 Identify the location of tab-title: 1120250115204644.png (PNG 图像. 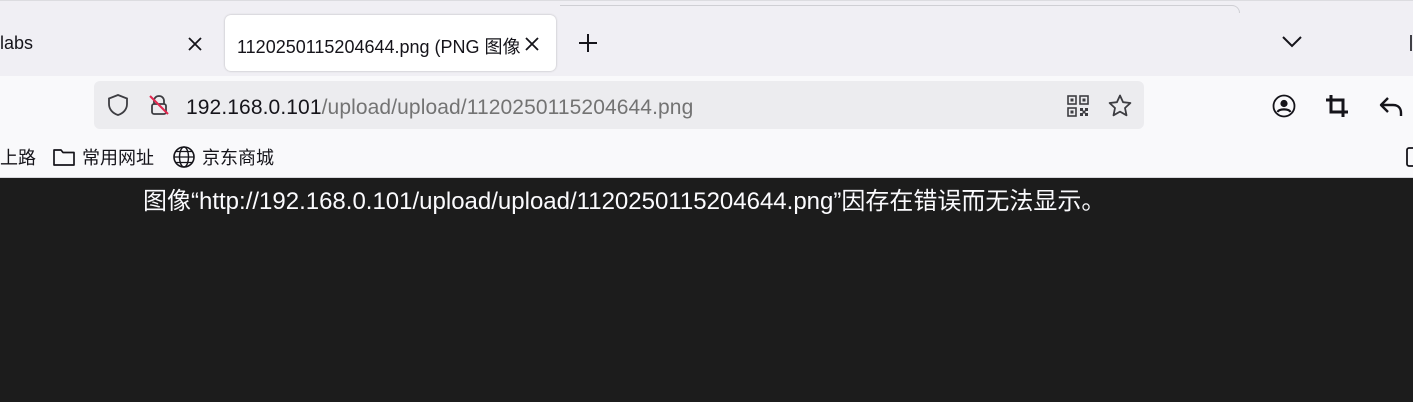
(379, 47).